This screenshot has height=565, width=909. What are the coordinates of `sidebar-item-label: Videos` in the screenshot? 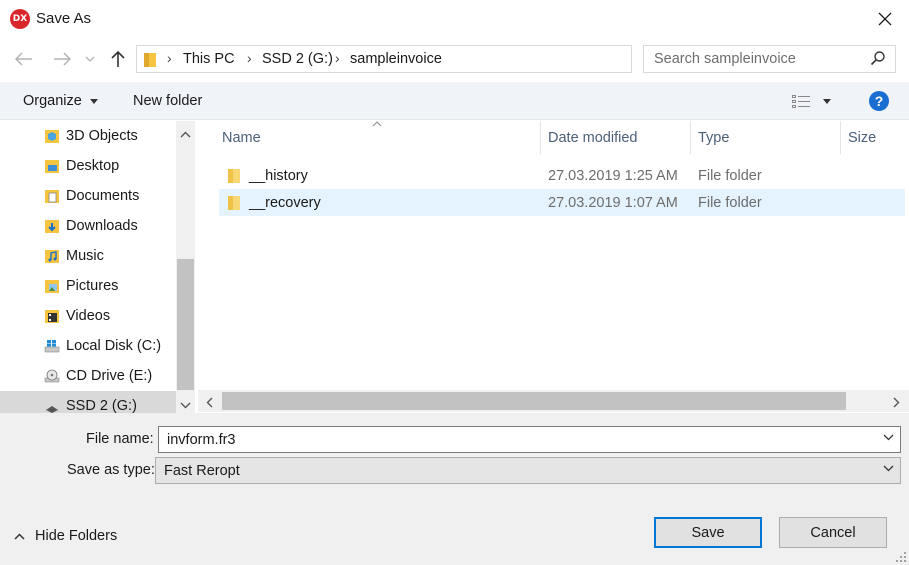 It's located at (88, 316).